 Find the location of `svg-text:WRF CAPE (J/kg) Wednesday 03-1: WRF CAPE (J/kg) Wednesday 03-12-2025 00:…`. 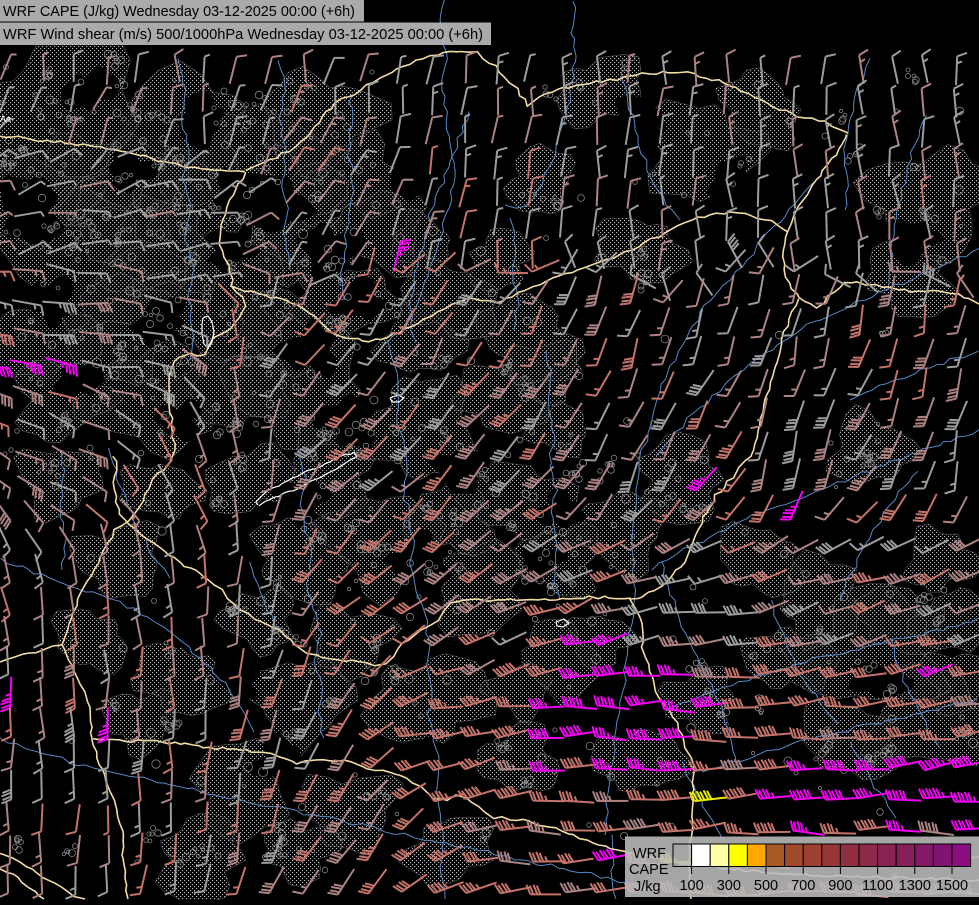

svg-text:WRF CAPE (J/kg) Wednesday 03-1: WRF CAPE (J/kg) Wednesday 03-12-2025 00:… is located at coordinates (179, 11).